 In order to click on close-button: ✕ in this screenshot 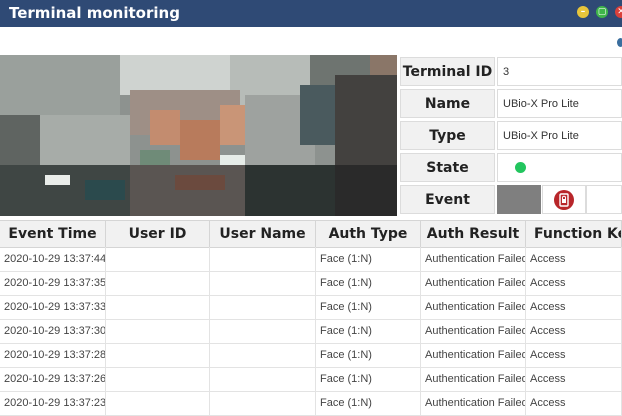, I will do `click(618, 12)`.